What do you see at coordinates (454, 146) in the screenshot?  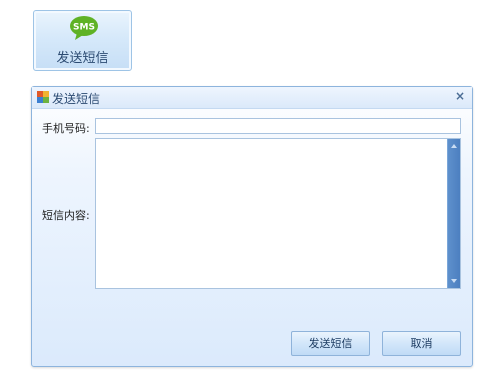 I see `scroll-up-icon` at bounding box center [454, 146].